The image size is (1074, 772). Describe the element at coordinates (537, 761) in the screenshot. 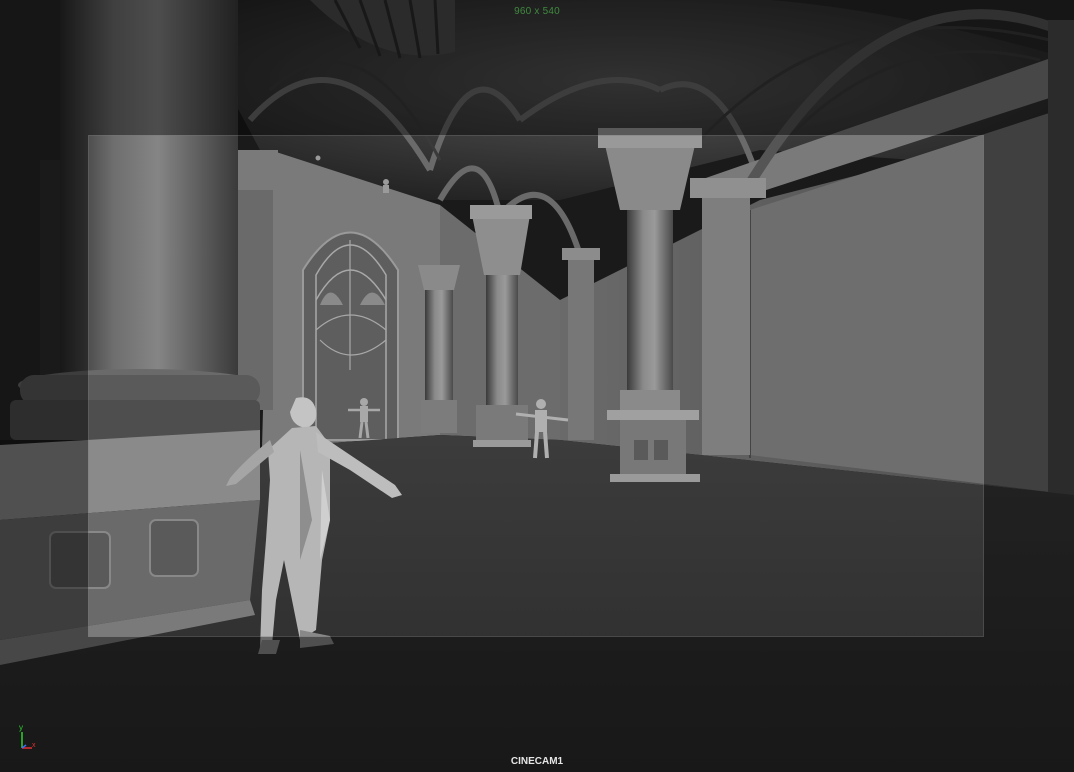

I see `camera-name-label: CINECAM1` at that location.